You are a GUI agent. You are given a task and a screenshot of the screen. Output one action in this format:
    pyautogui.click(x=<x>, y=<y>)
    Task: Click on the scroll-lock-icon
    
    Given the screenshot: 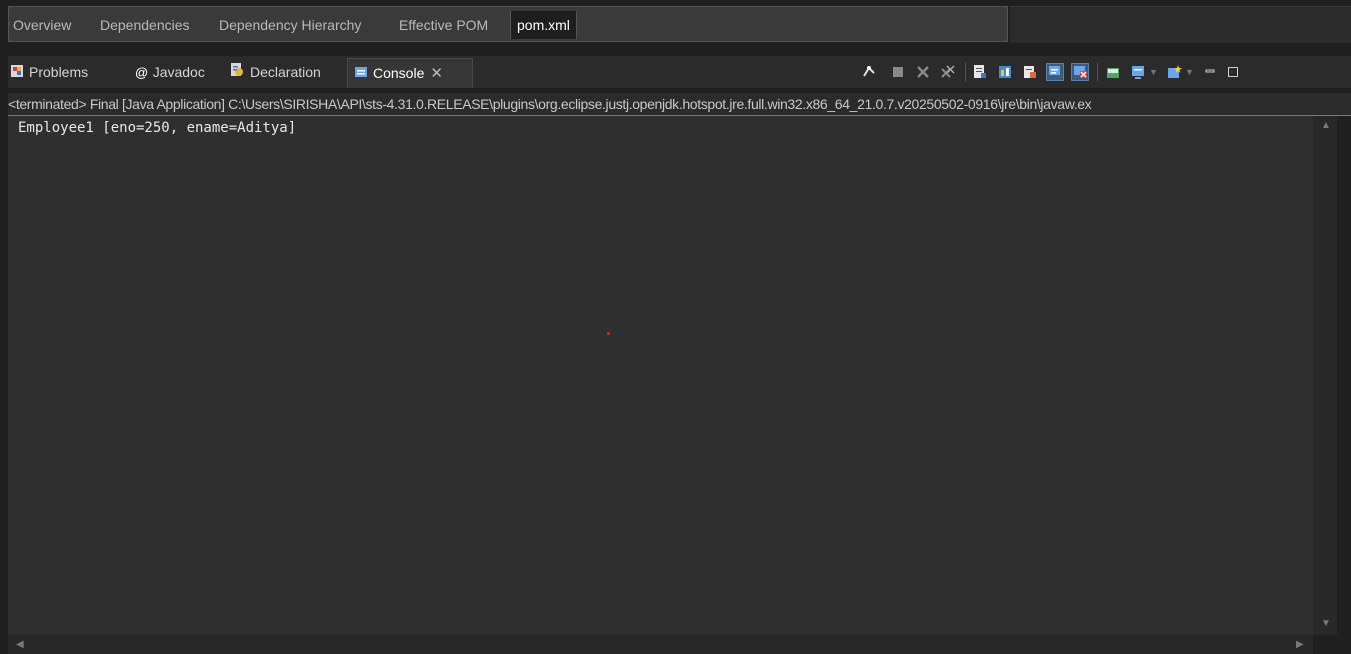 What is the action you would take?
    pyautogui.click(x=980, y=72)
    